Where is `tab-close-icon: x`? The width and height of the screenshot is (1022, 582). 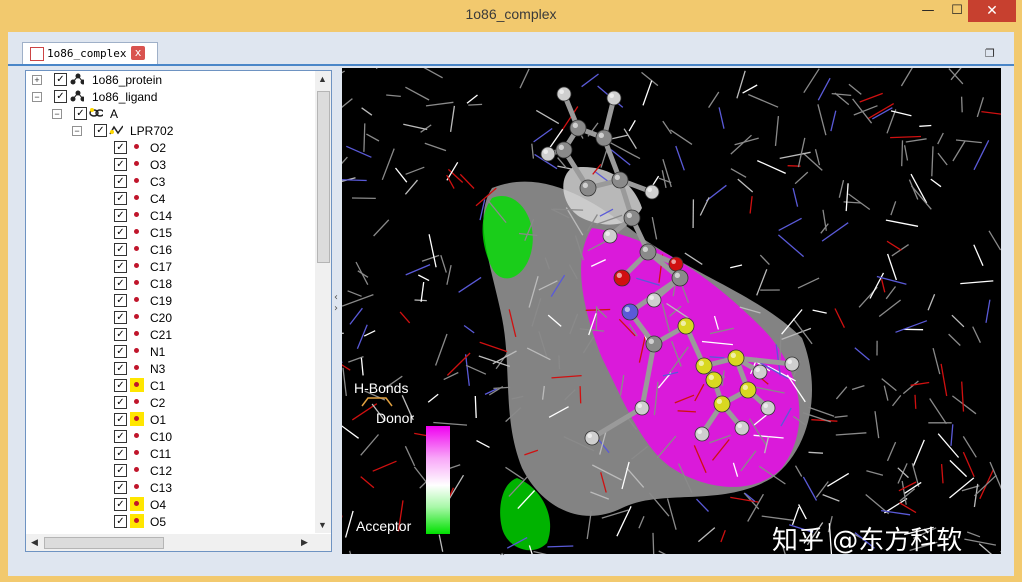 tab-close-icon: x is located at coordinates (138, 53).